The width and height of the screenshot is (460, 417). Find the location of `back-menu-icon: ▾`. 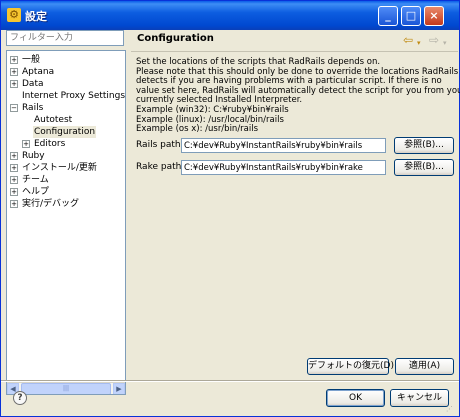

back-menu-icon: ▾ is located at coordinates (419, 43).